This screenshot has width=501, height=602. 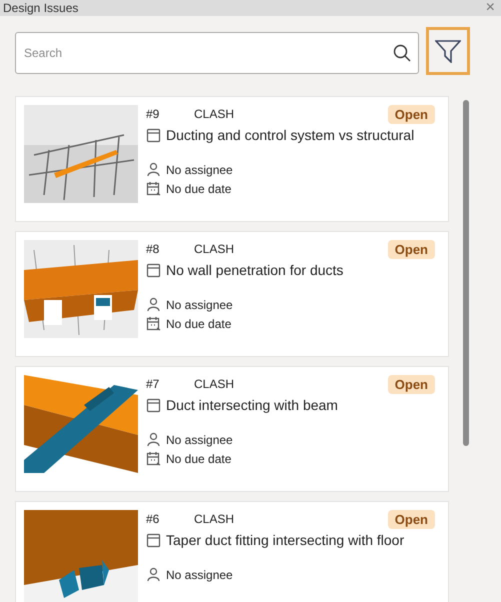 I want to click on issue-number: #9, so click(x=153, y=114).